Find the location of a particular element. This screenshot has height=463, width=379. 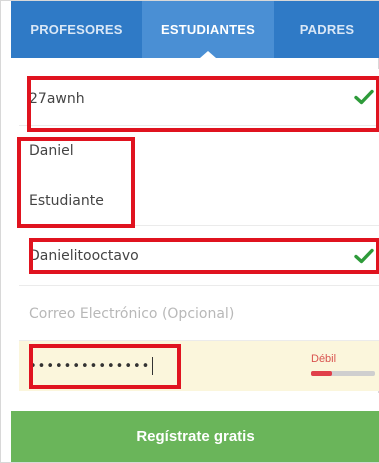

form-spacer is located at coordinates (195, 402).